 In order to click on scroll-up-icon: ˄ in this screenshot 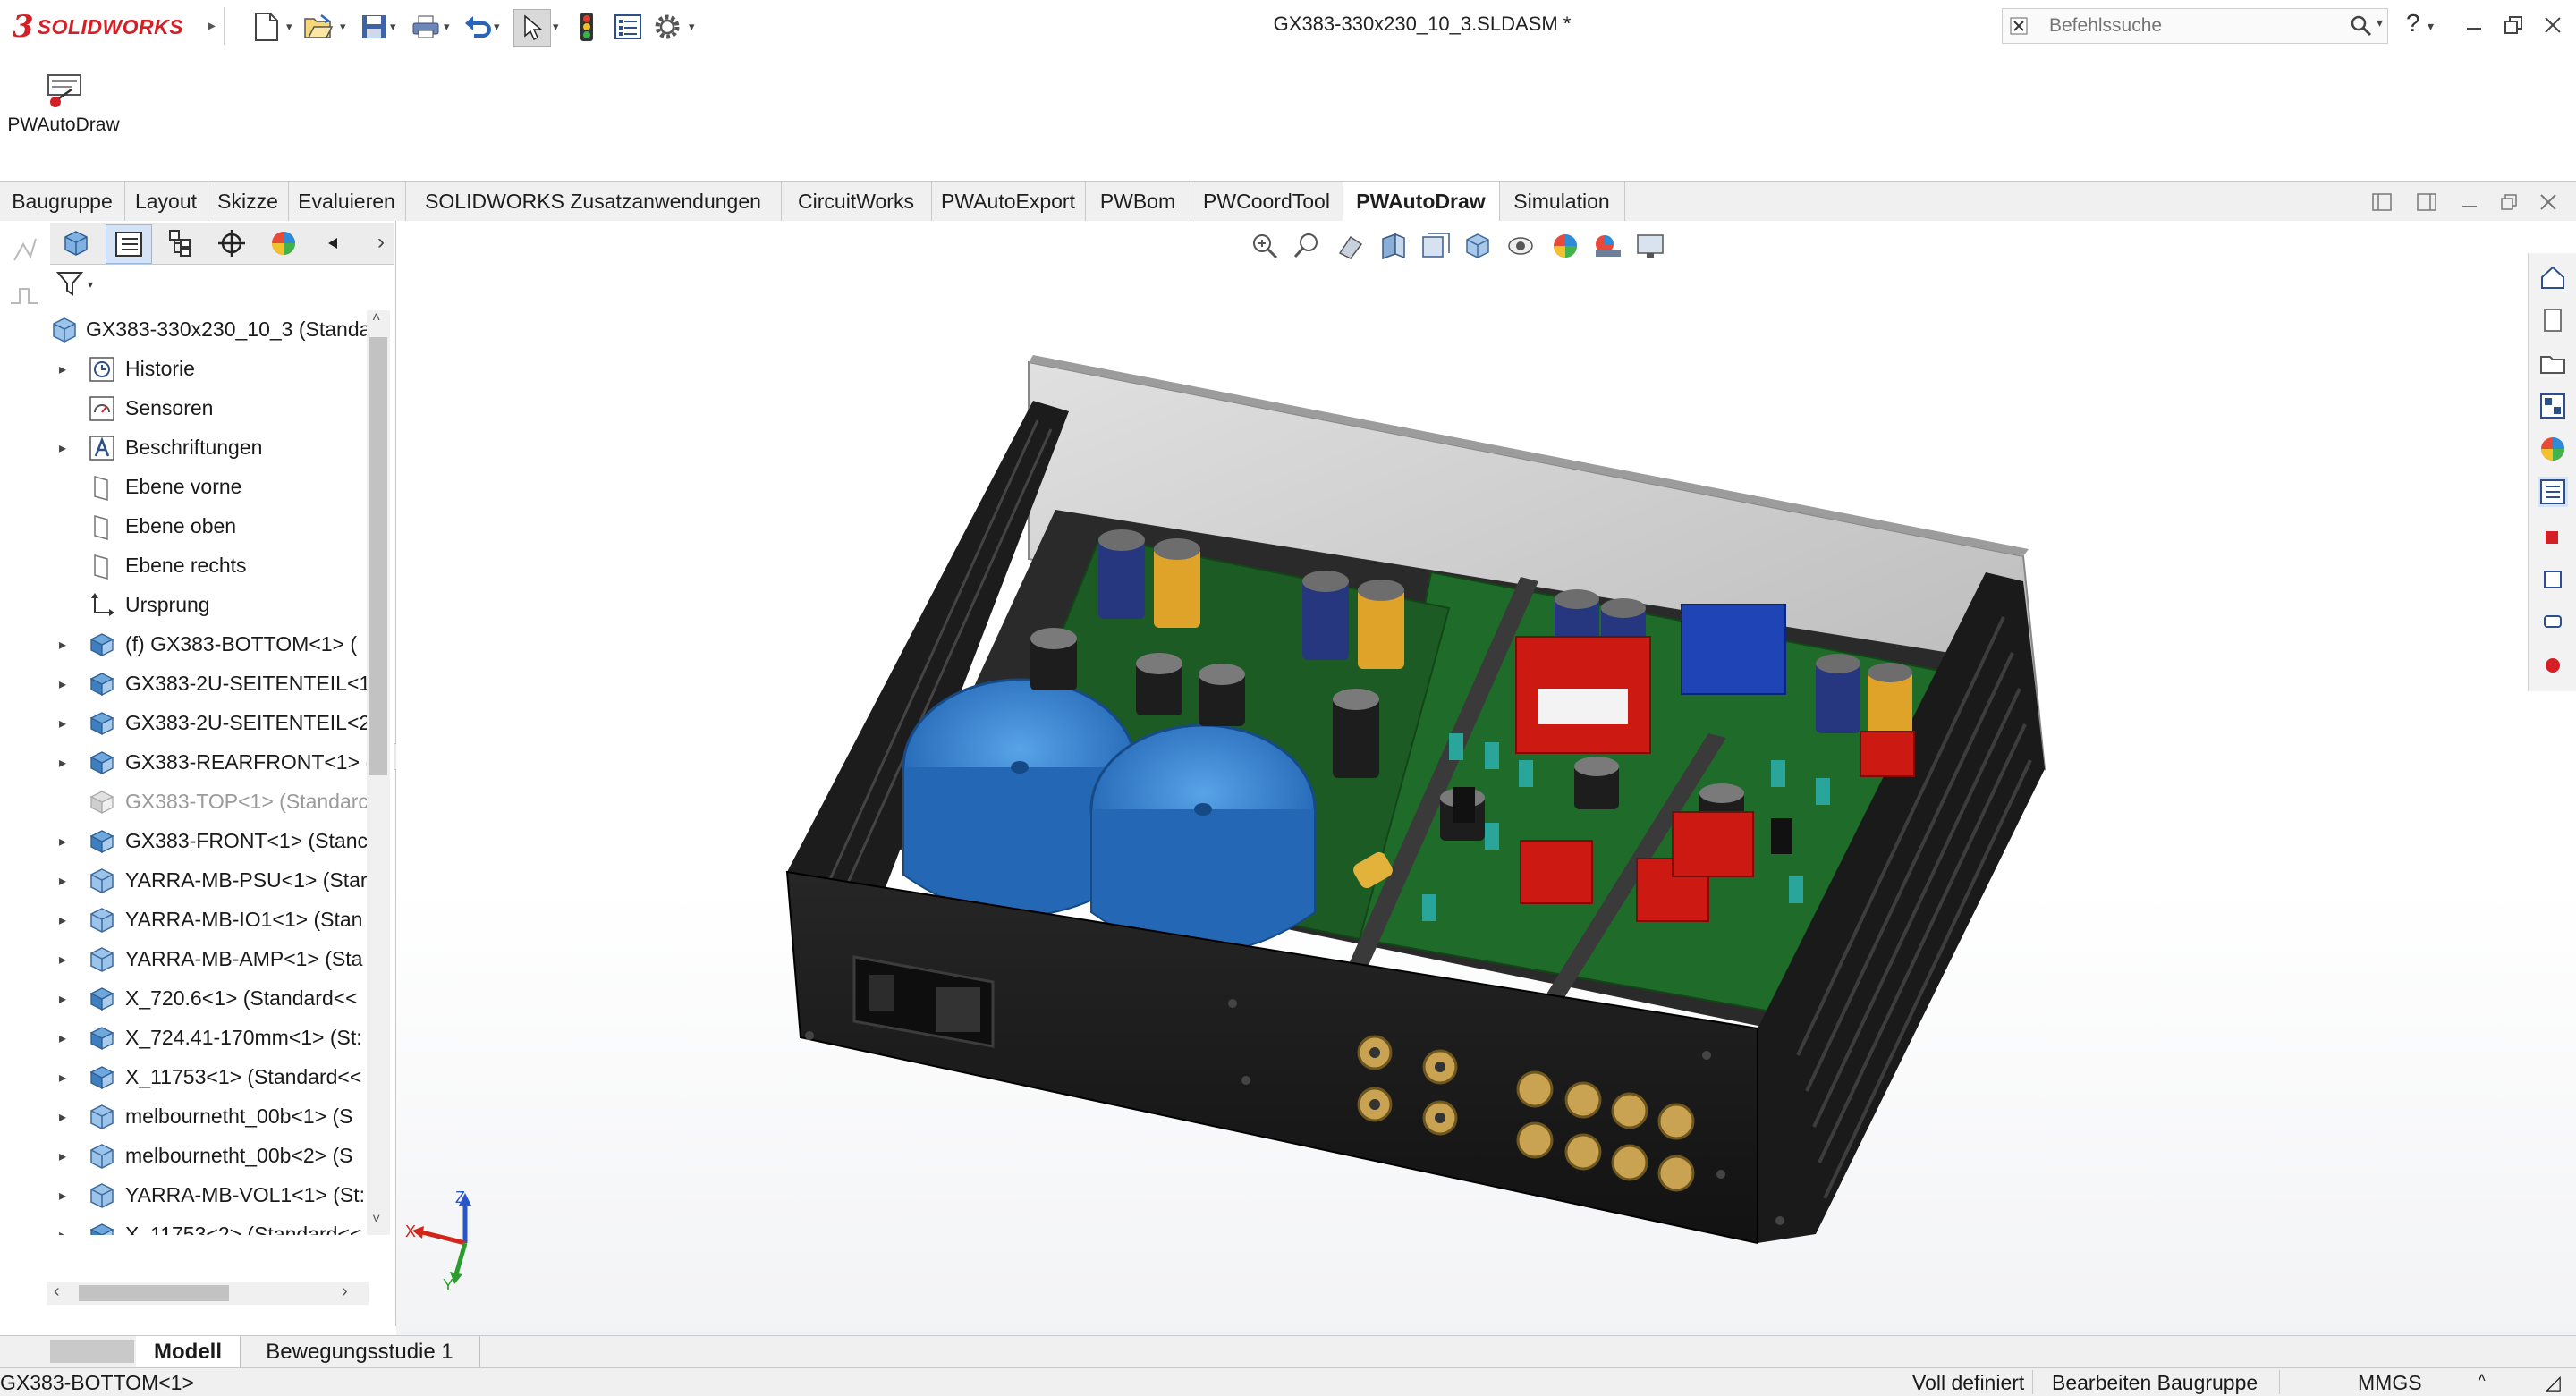, I will do `click(376, 318)`.